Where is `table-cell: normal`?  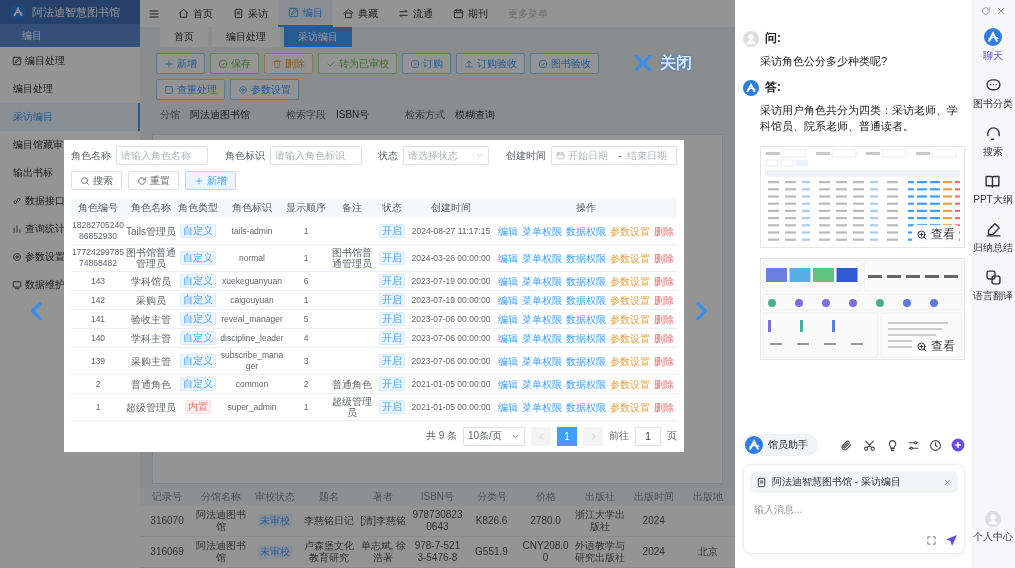 table-cell: normal is located at coordinates (252, 258).